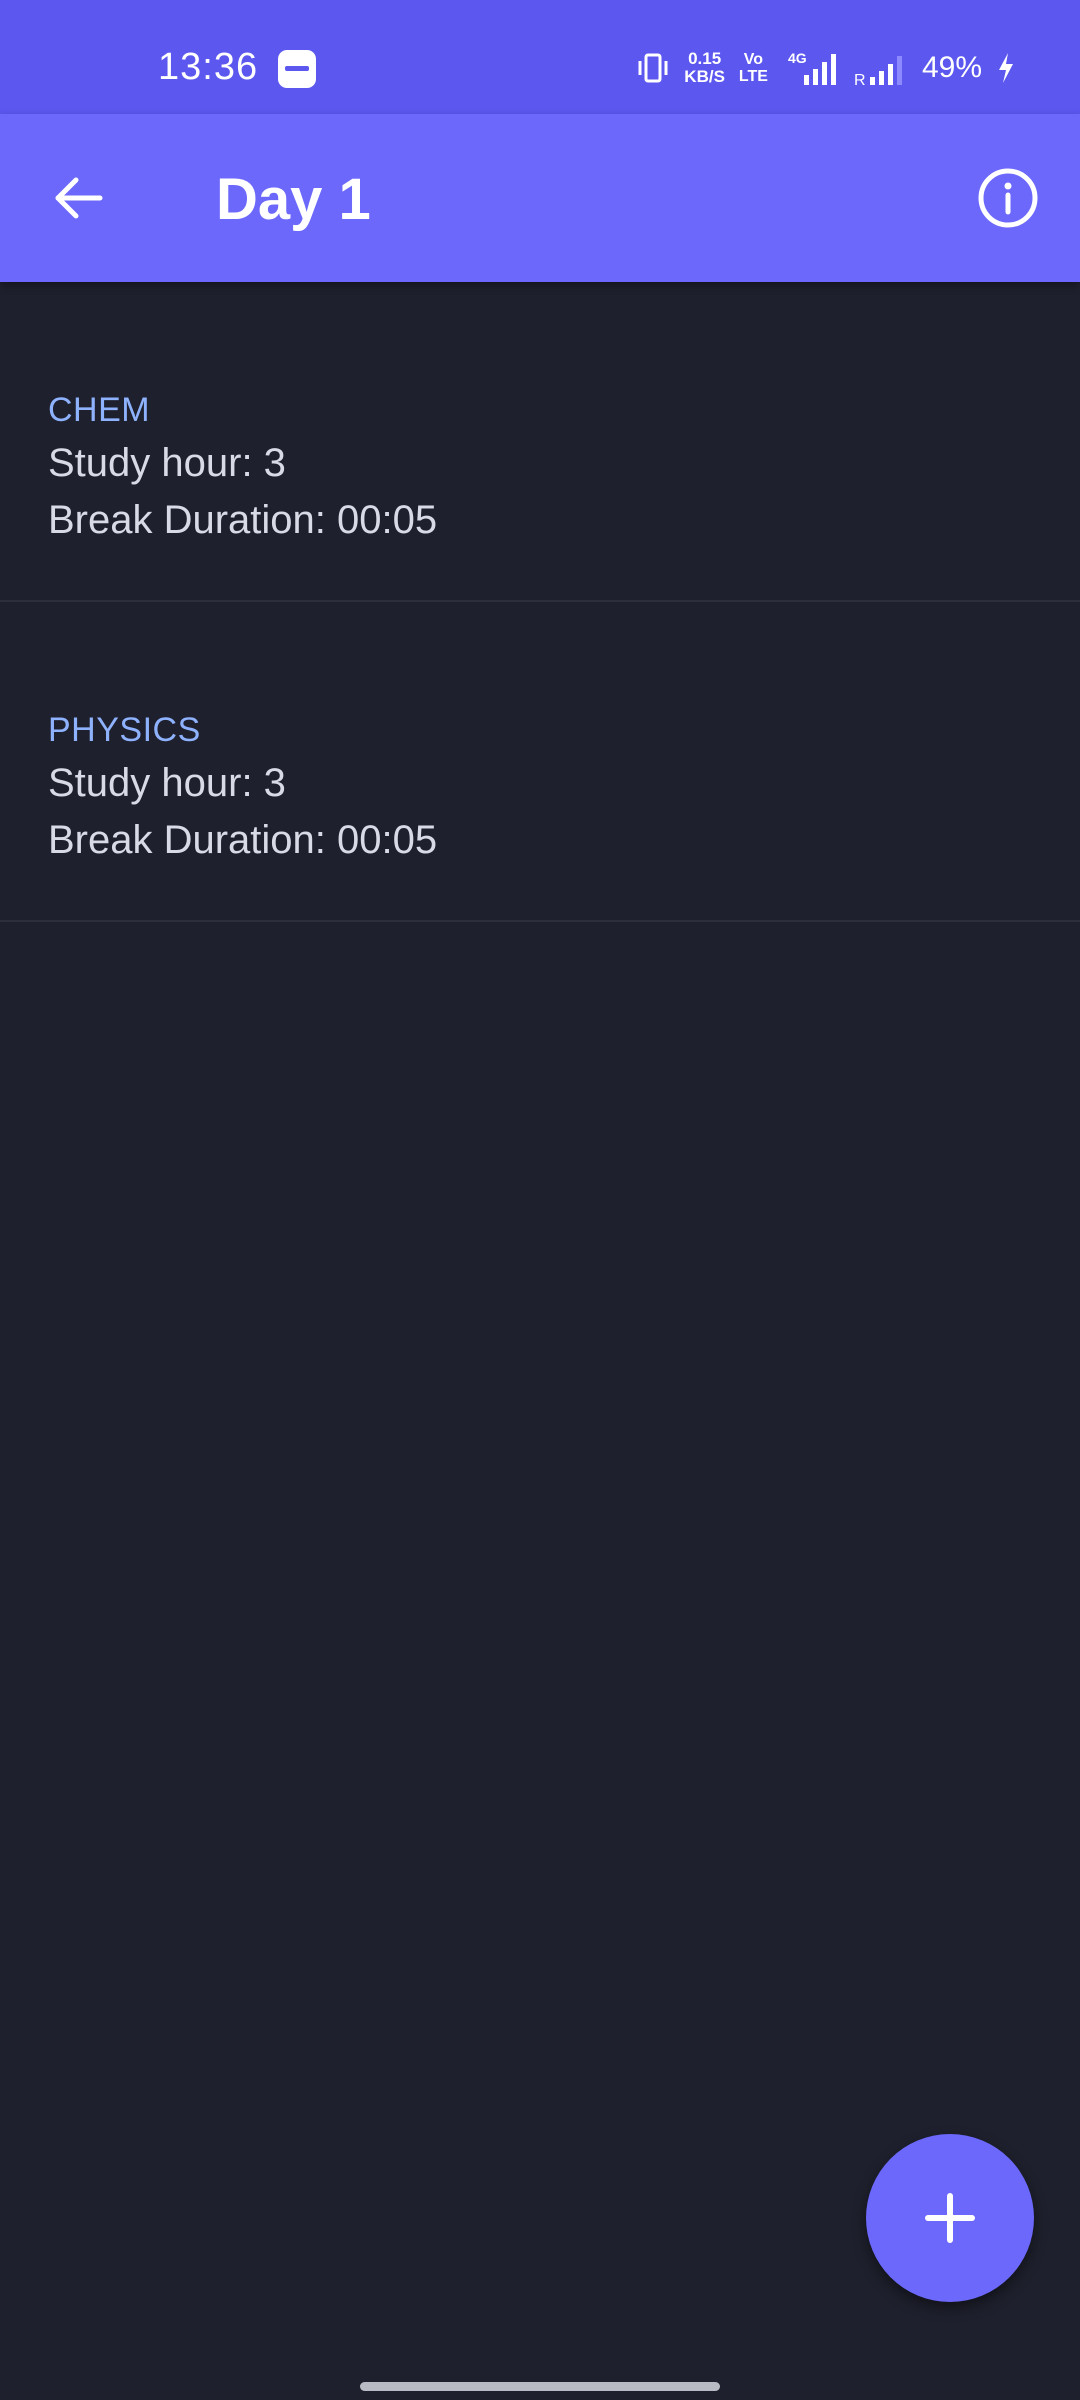 This screenshot has height=2400, width=1080. I want to click on status-bar: 13:36 0.15 KB/S Vo LTE 4G R 49%, so click(540, 57).